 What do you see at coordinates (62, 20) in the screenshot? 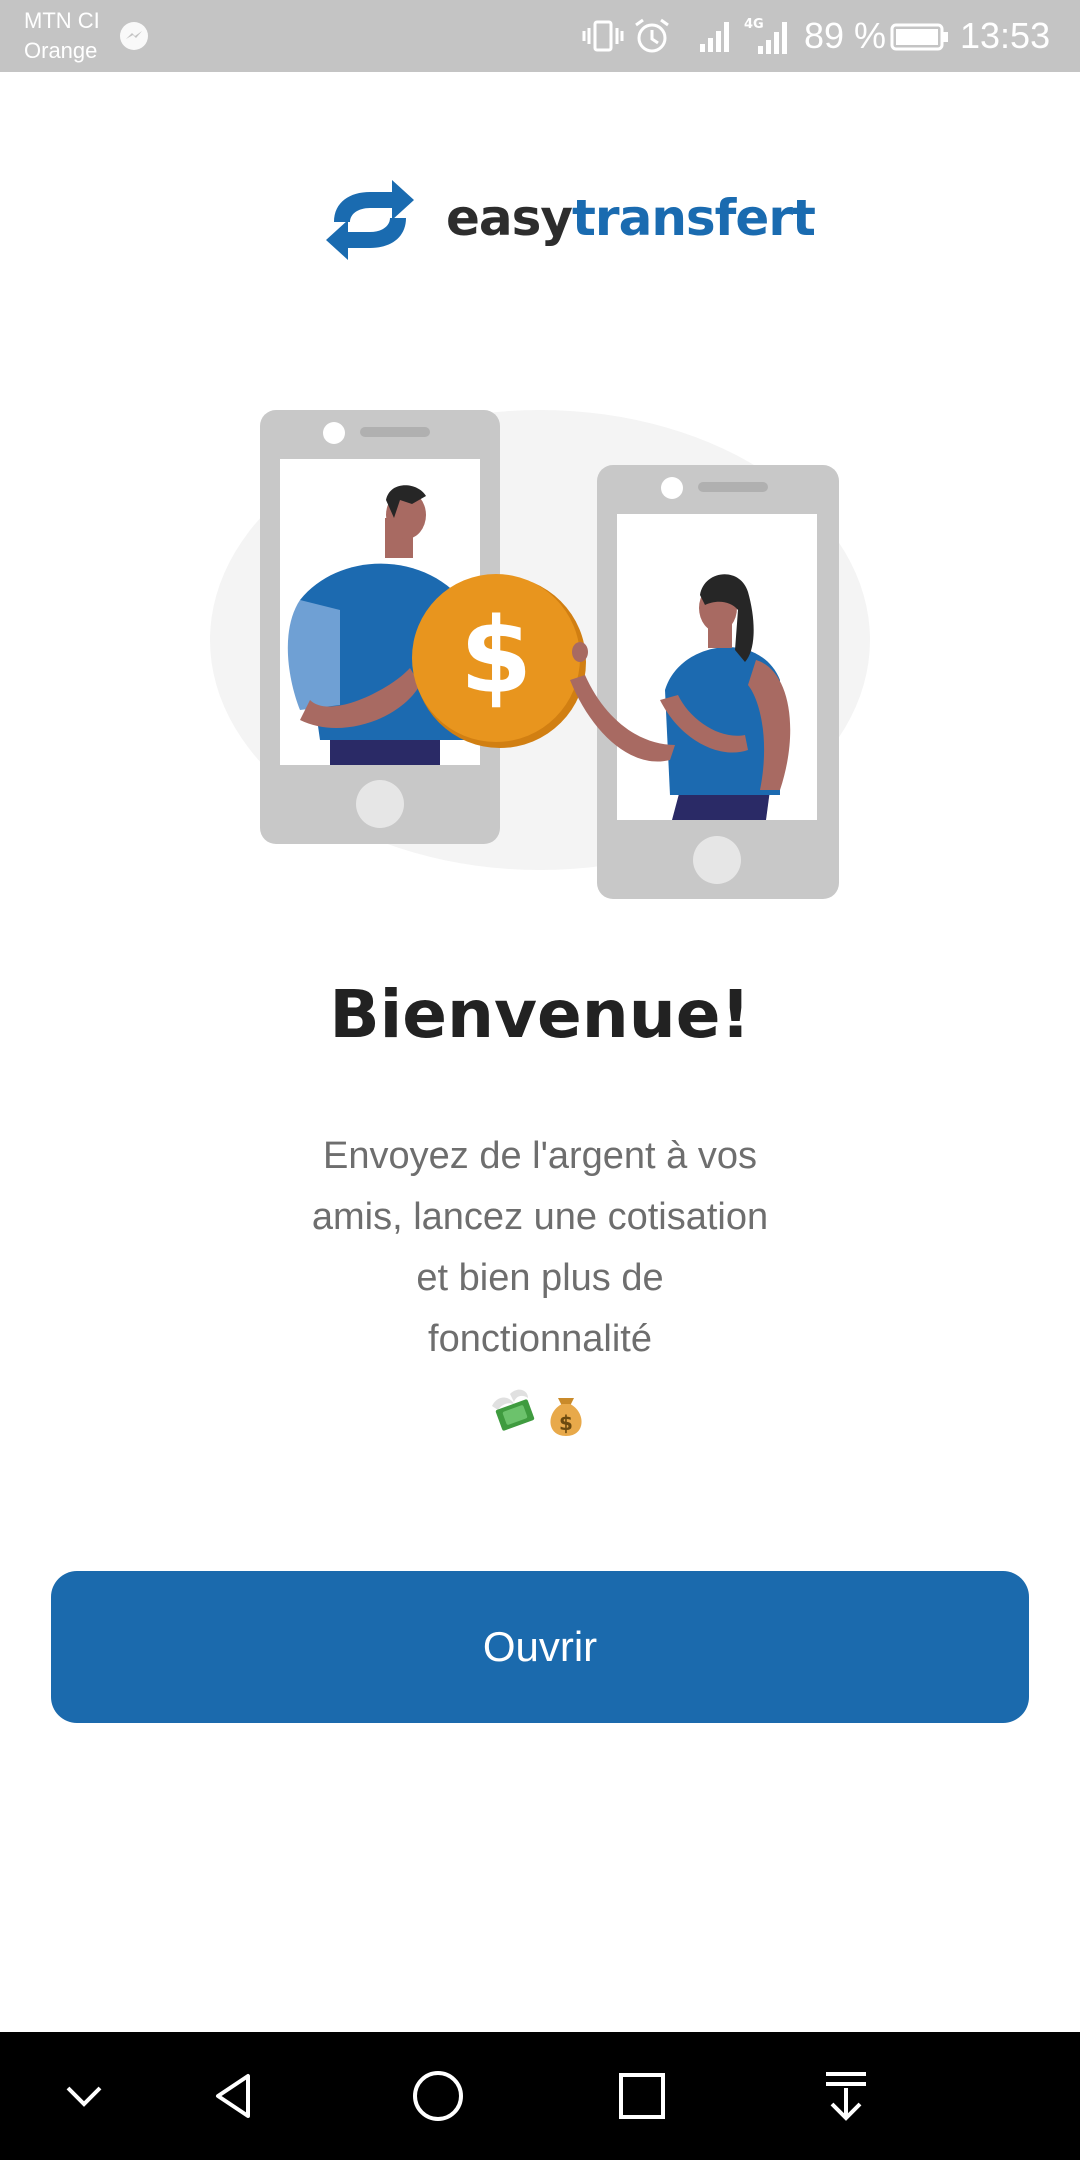
I see `carrier-name-1: MTN CI` at bounding box center [62, 20].